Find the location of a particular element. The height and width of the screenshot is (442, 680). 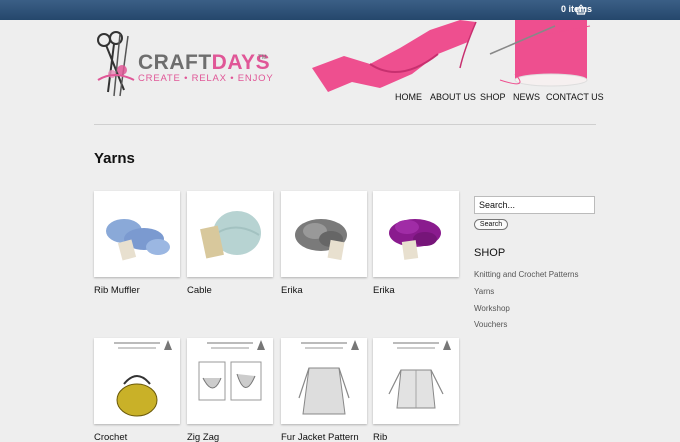

product-card: Crochet is located at coordinates (137, 390).